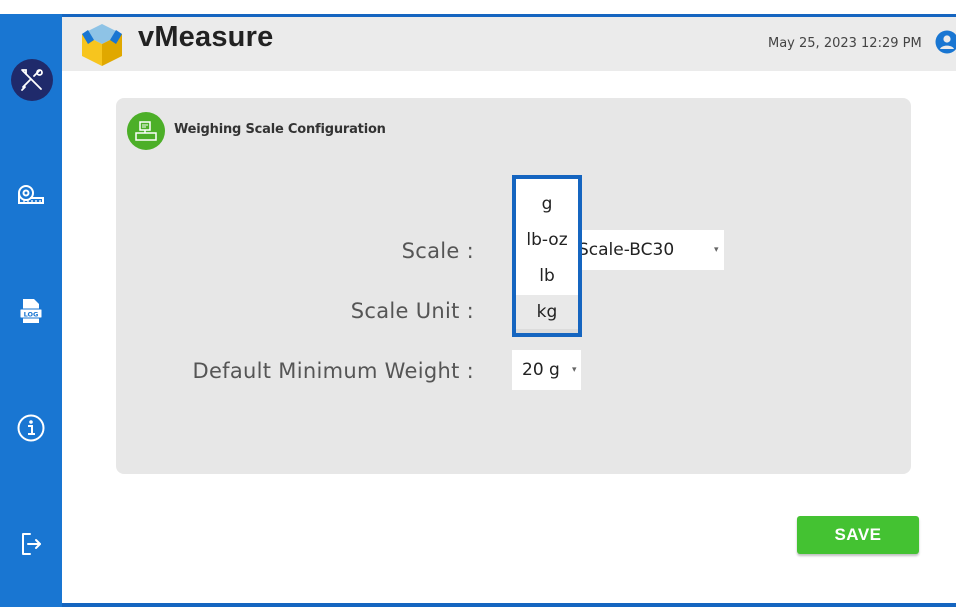 Image resolution: width=956 pixels, height=607 pixels. I want to click on tools-icon, so click(32, 80).